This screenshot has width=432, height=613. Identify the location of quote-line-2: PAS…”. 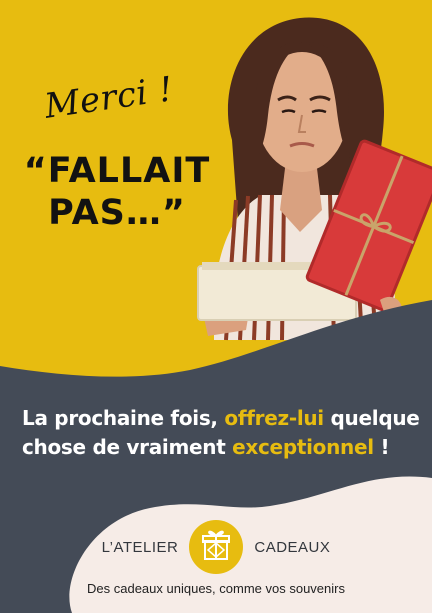
(117, 213).